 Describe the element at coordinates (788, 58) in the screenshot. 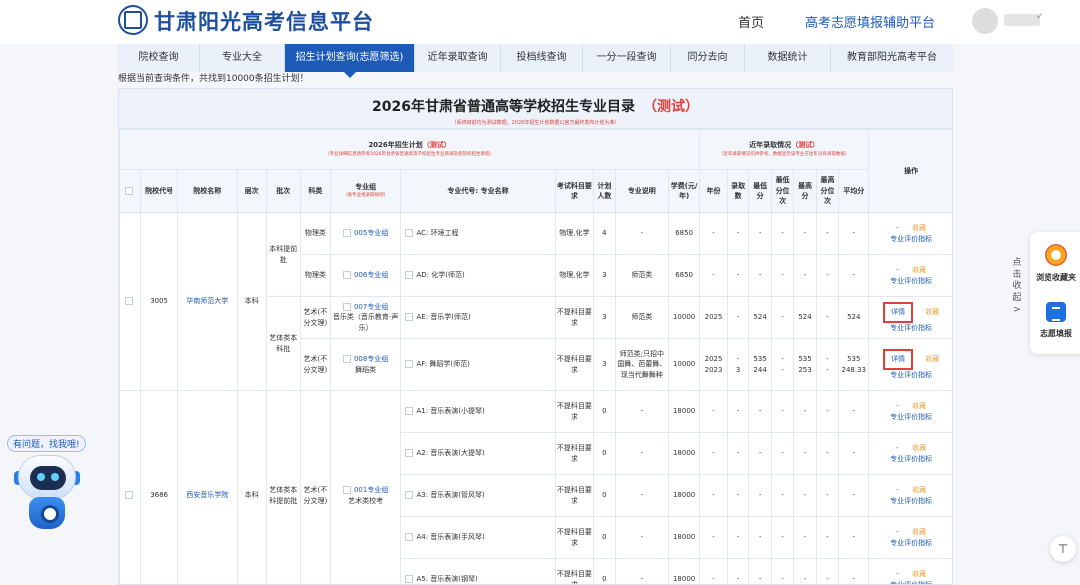

I see `tab-statistics: 数据统计` at that location.